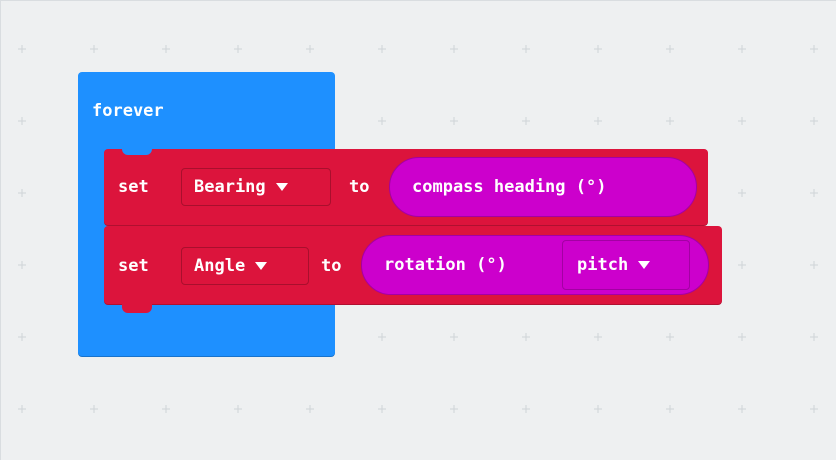  Describe the element at coordinates (230, 186) in the screenshot. I see `variable-name: Bearing` at that location.